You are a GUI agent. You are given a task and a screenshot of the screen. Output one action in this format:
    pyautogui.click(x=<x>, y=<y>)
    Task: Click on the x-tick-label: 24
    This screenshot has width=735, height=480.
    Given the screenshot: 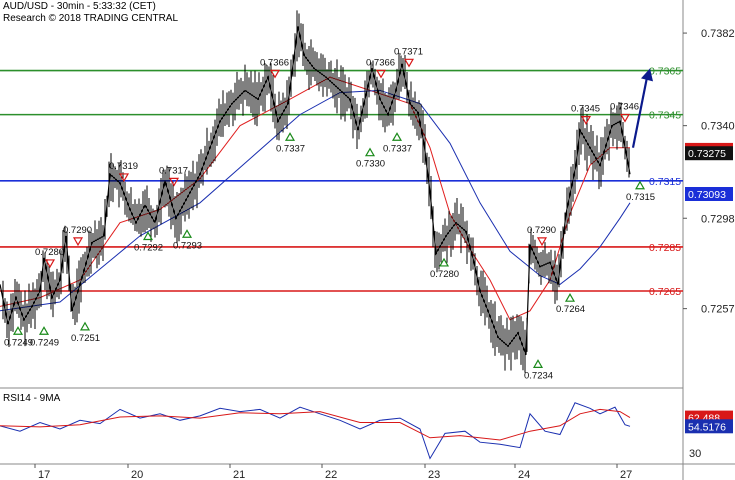 What is the action you would take?
    pyautogui.click(x=524, y=474)
    